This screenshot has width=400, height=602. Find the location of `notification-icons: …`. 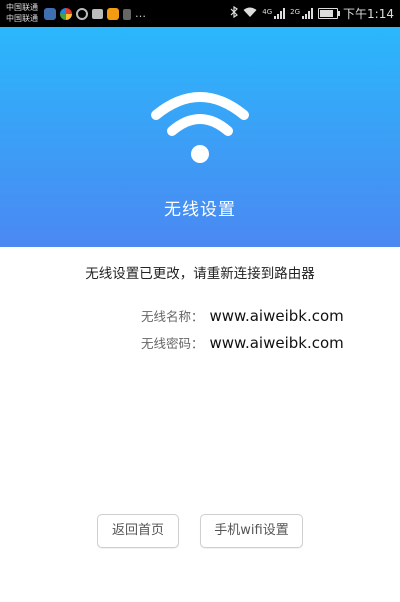

notification-icons: … is located at coordinates (95, 14).